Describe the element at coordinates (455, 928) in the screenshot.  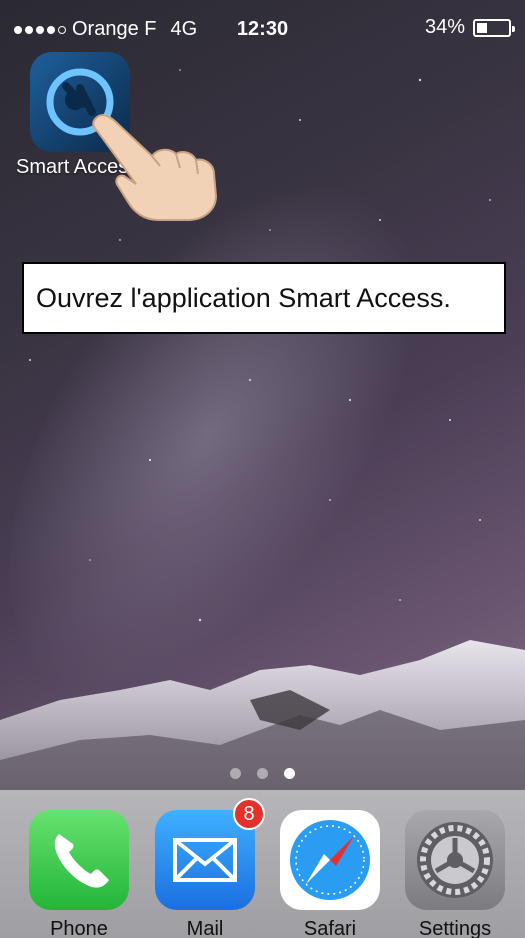
I see `dock-label-settings: Settings` at that location.